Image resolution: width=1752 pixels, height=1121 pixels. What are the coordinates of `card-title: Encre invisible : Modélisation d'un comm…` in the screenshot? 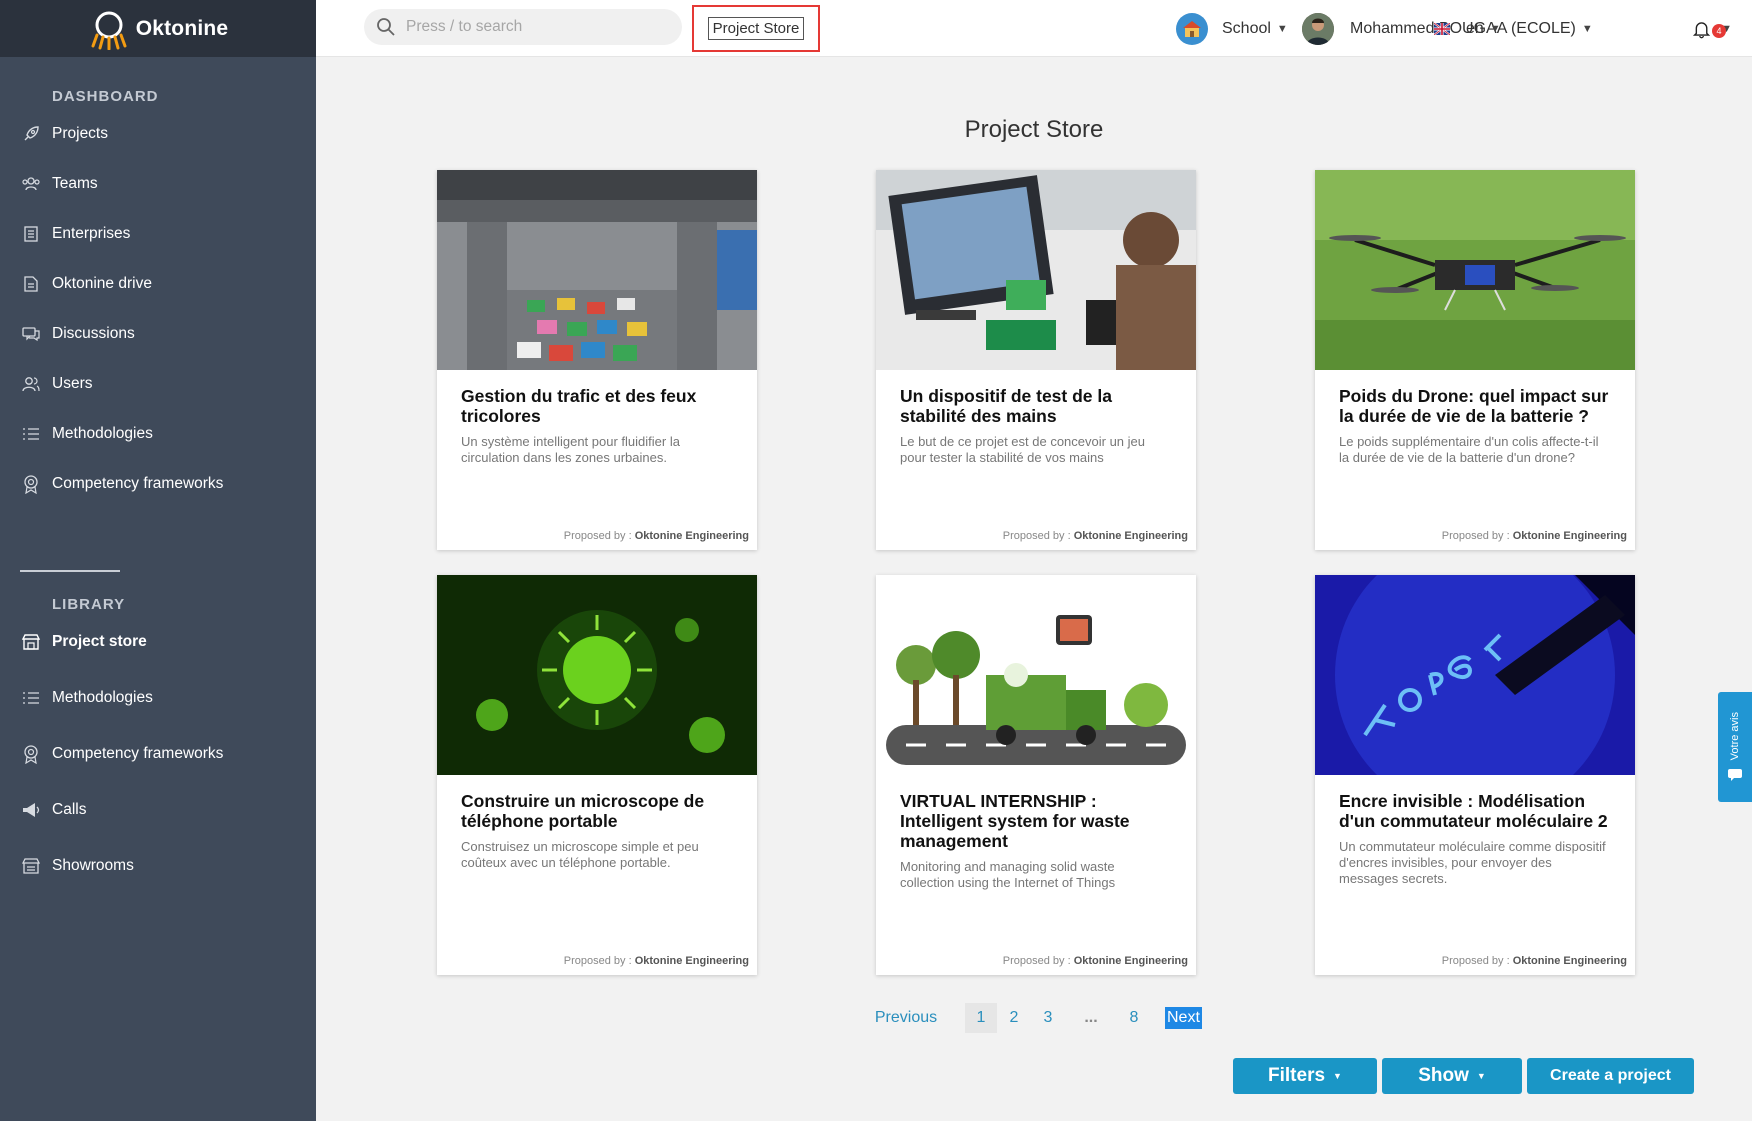 It's located at (1473, 811).